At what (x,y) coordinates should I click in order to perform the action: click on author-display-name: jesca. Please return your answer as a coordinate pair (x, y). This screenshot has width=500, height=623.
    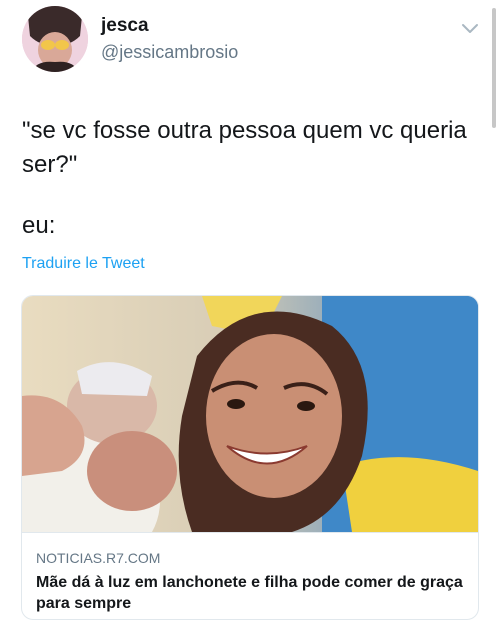
    Looking at the image, I should click on (125, 26).